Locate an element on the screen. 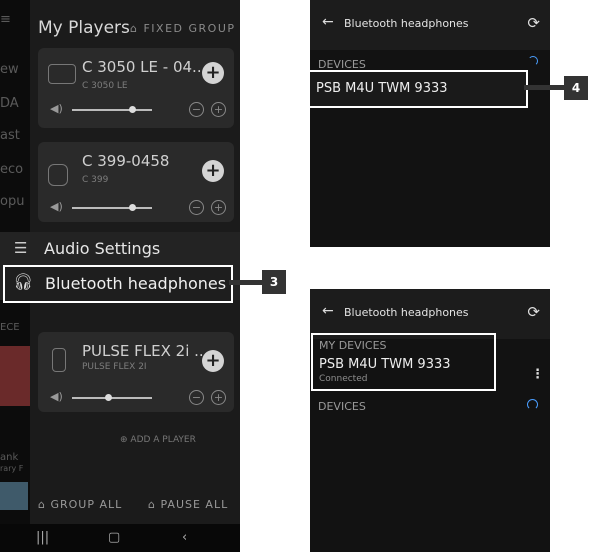  audio-settings-item: ☰ Audio Settings is located at coordinates (118, 249).